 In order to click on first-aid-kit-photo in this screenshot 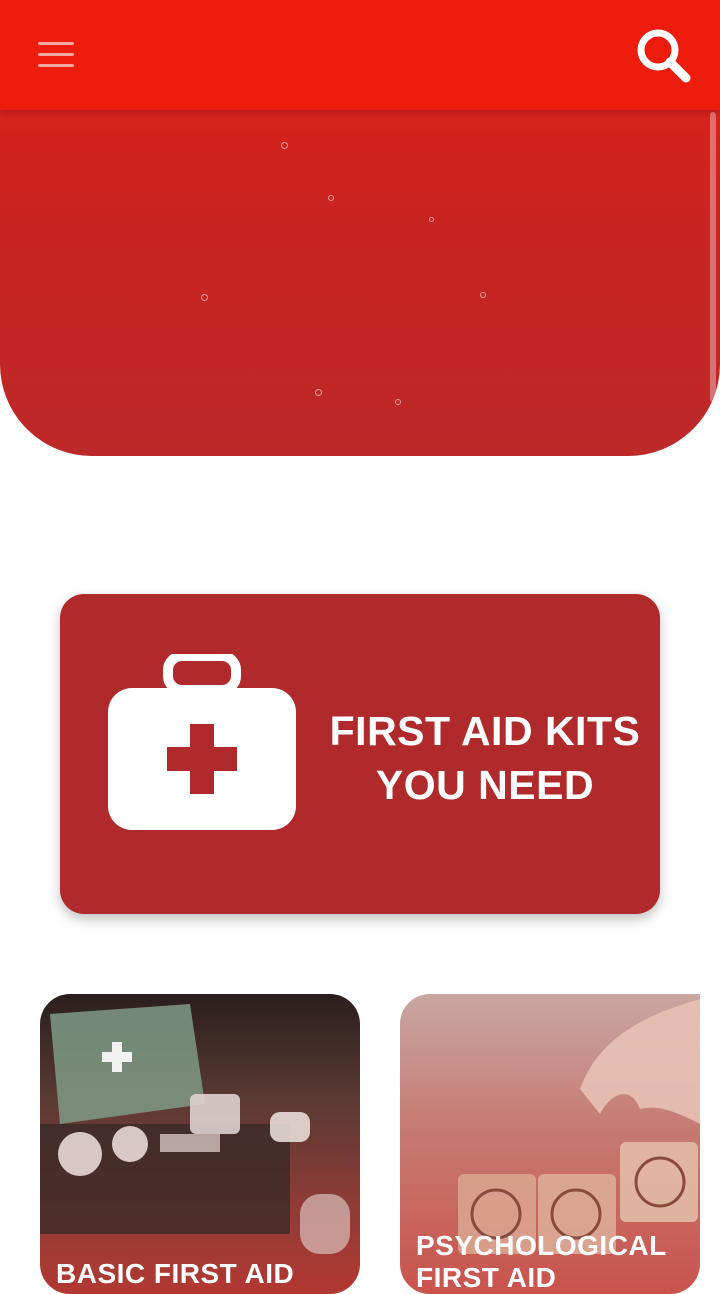, I will do `click(195, 1129)`.